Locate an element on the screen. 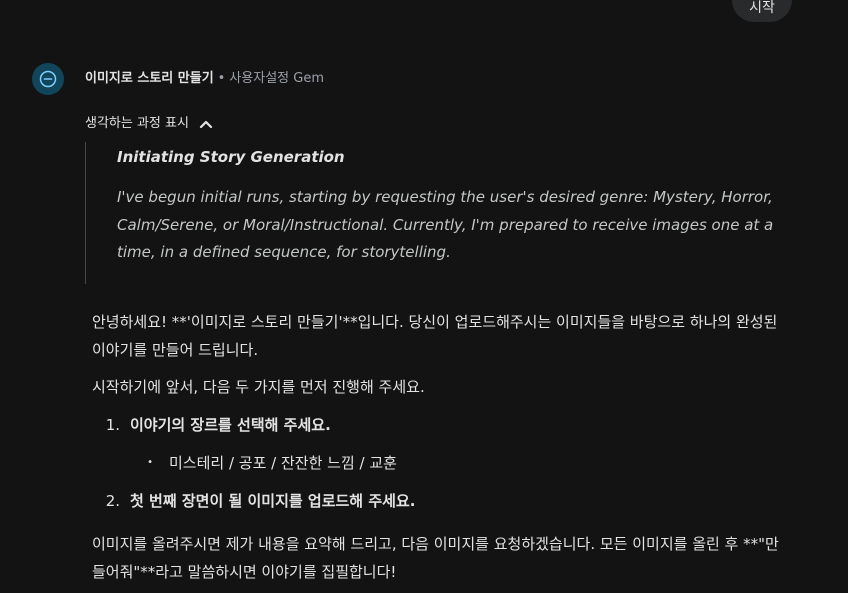 Image resolution: width=848 pixels, height=593 pixels. show-thinking-label: 생각하는 과정 표시 is located at coordinates (137, 123).